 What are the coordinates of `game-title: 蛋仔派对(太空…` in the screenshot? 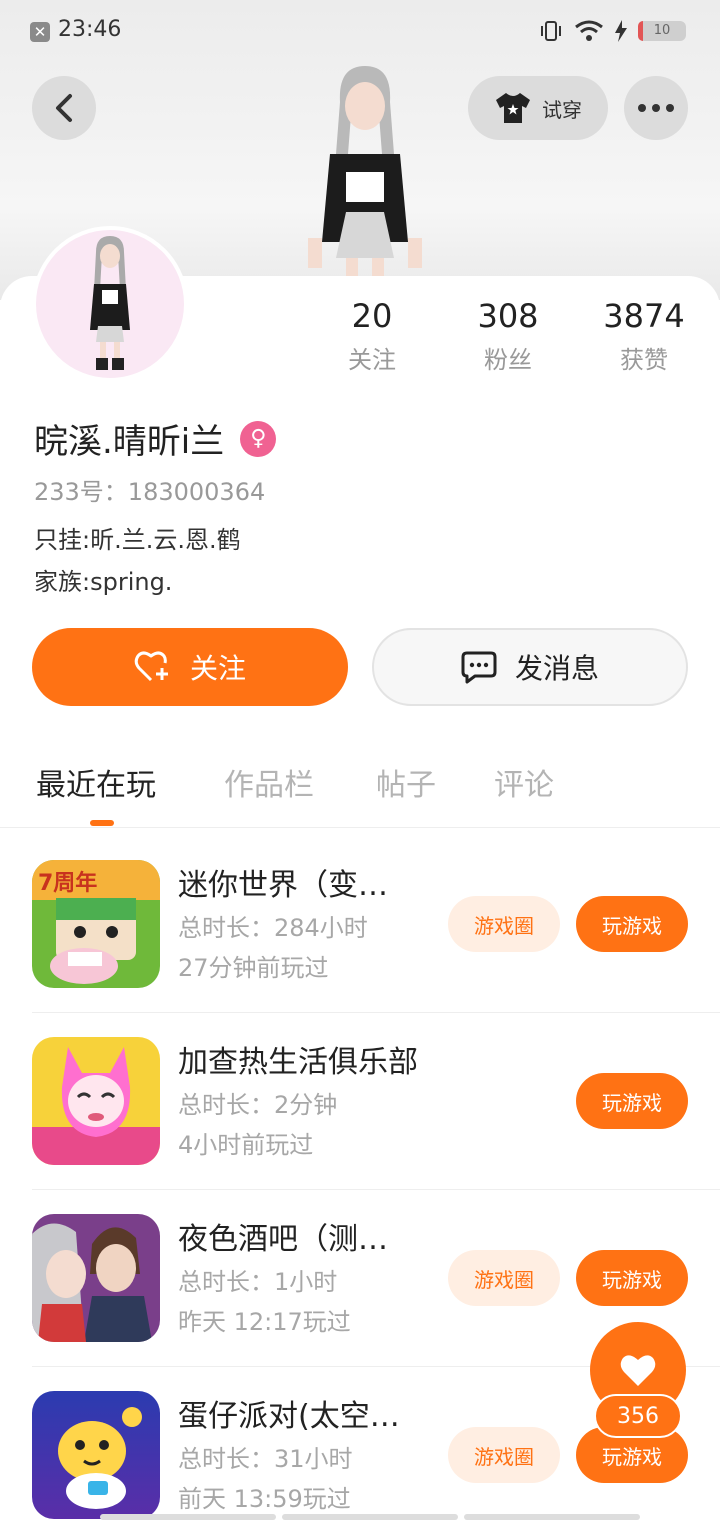 It's located at (289, 1416).